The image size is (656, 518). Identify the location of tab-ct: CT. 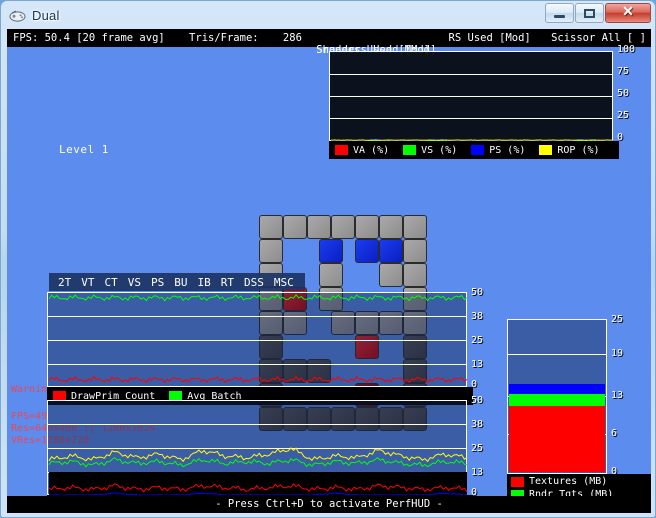
(111, 282).